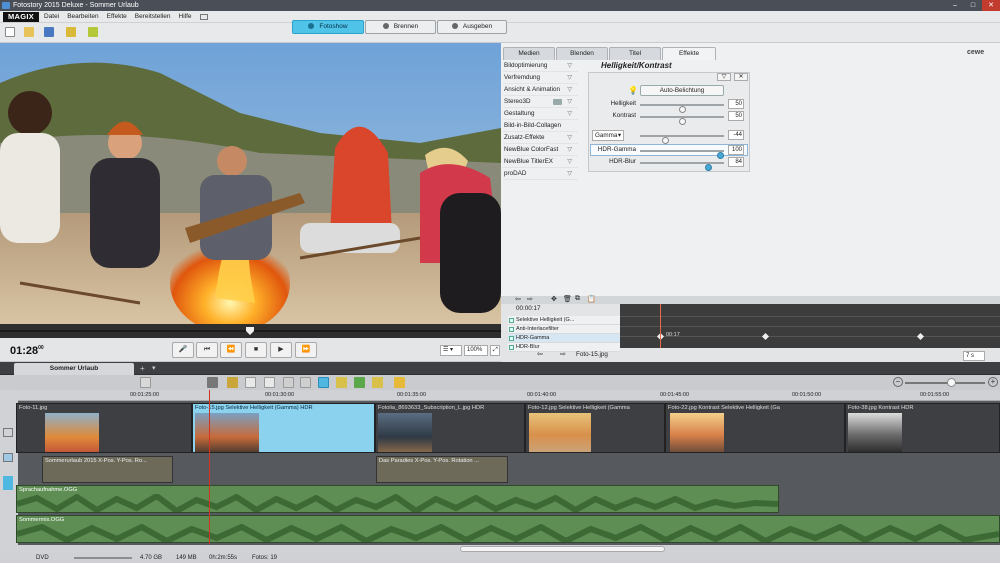 Image resolution: width=1000 pixels, height=563 pixels. I want to click on paste-icon: 📋, so click(591, 299).